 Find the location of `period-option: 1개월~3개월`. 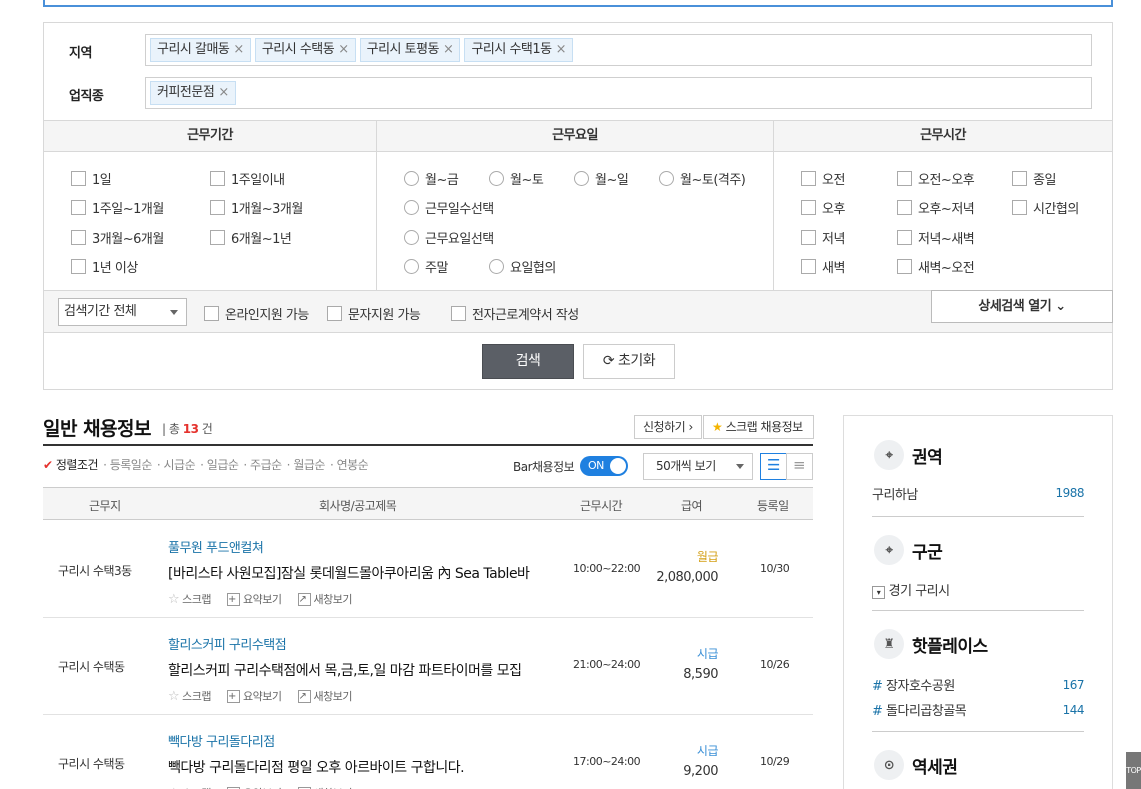

period-option: 1개월~3개월 is located at coordinates (256, 207).